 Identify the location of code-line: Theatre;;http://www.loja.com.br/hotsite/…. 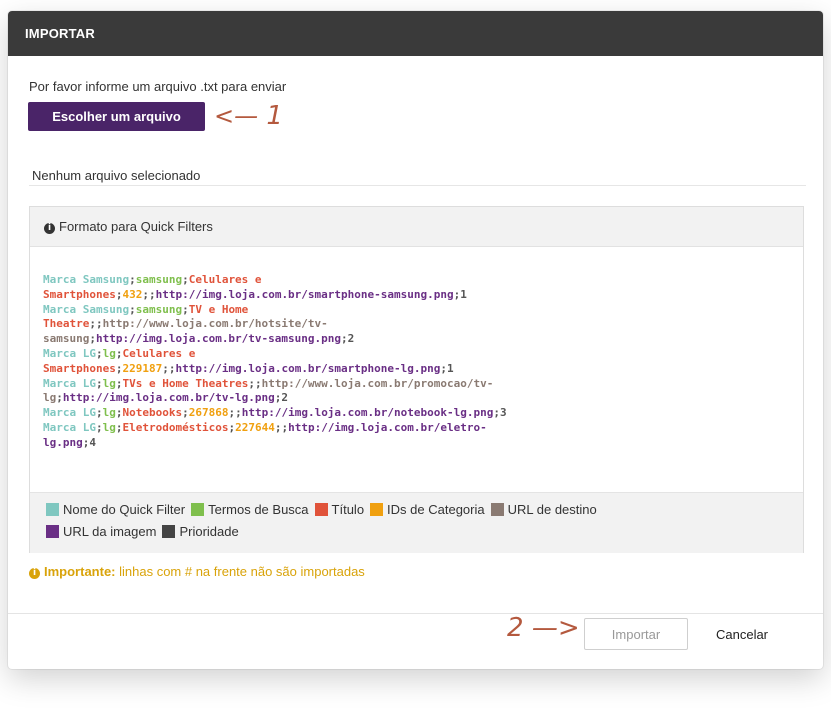
(303, 324).